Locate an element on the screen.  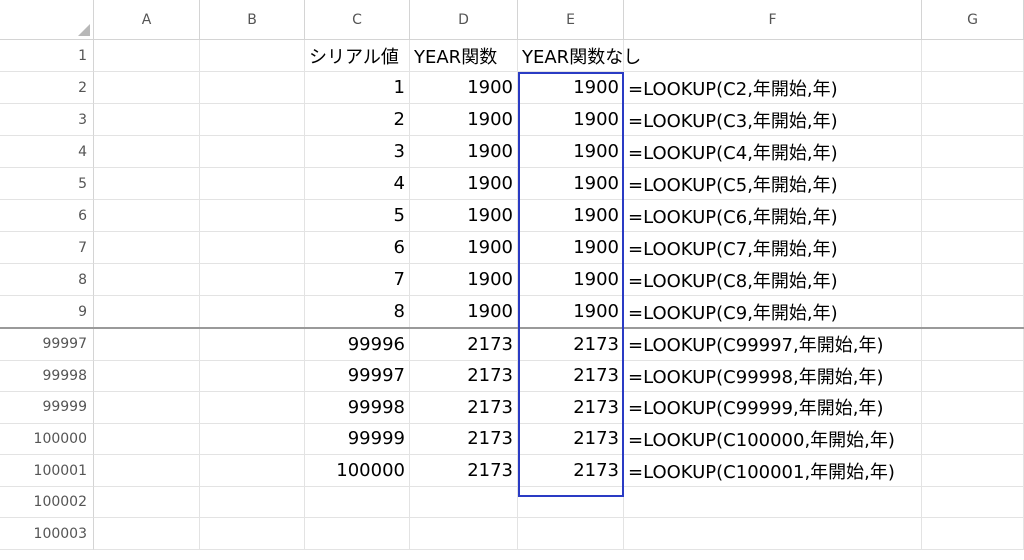
cell-b7 is located at coordinates (252, 248).